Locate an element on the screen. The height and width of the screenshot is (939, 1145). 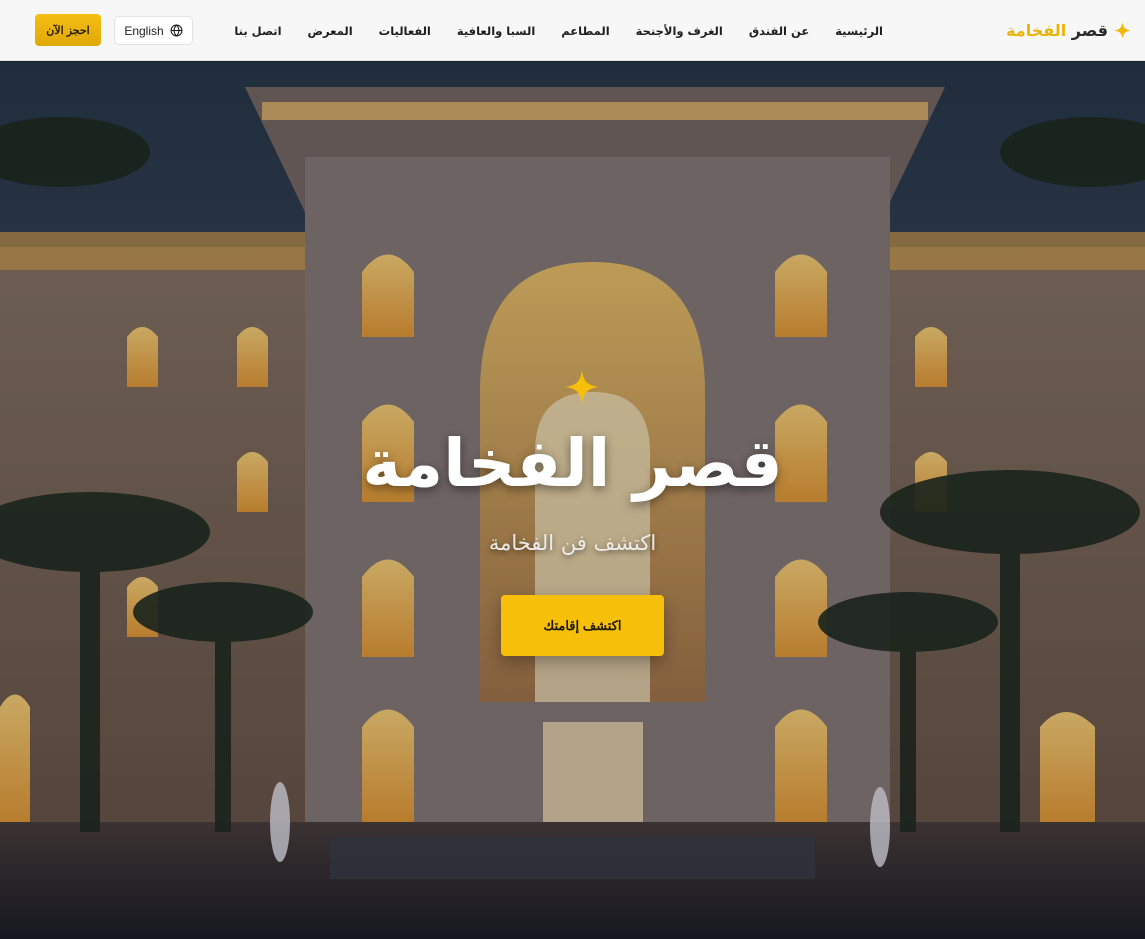
nav-gallery: المعرض is located at coordinates (330, 31).